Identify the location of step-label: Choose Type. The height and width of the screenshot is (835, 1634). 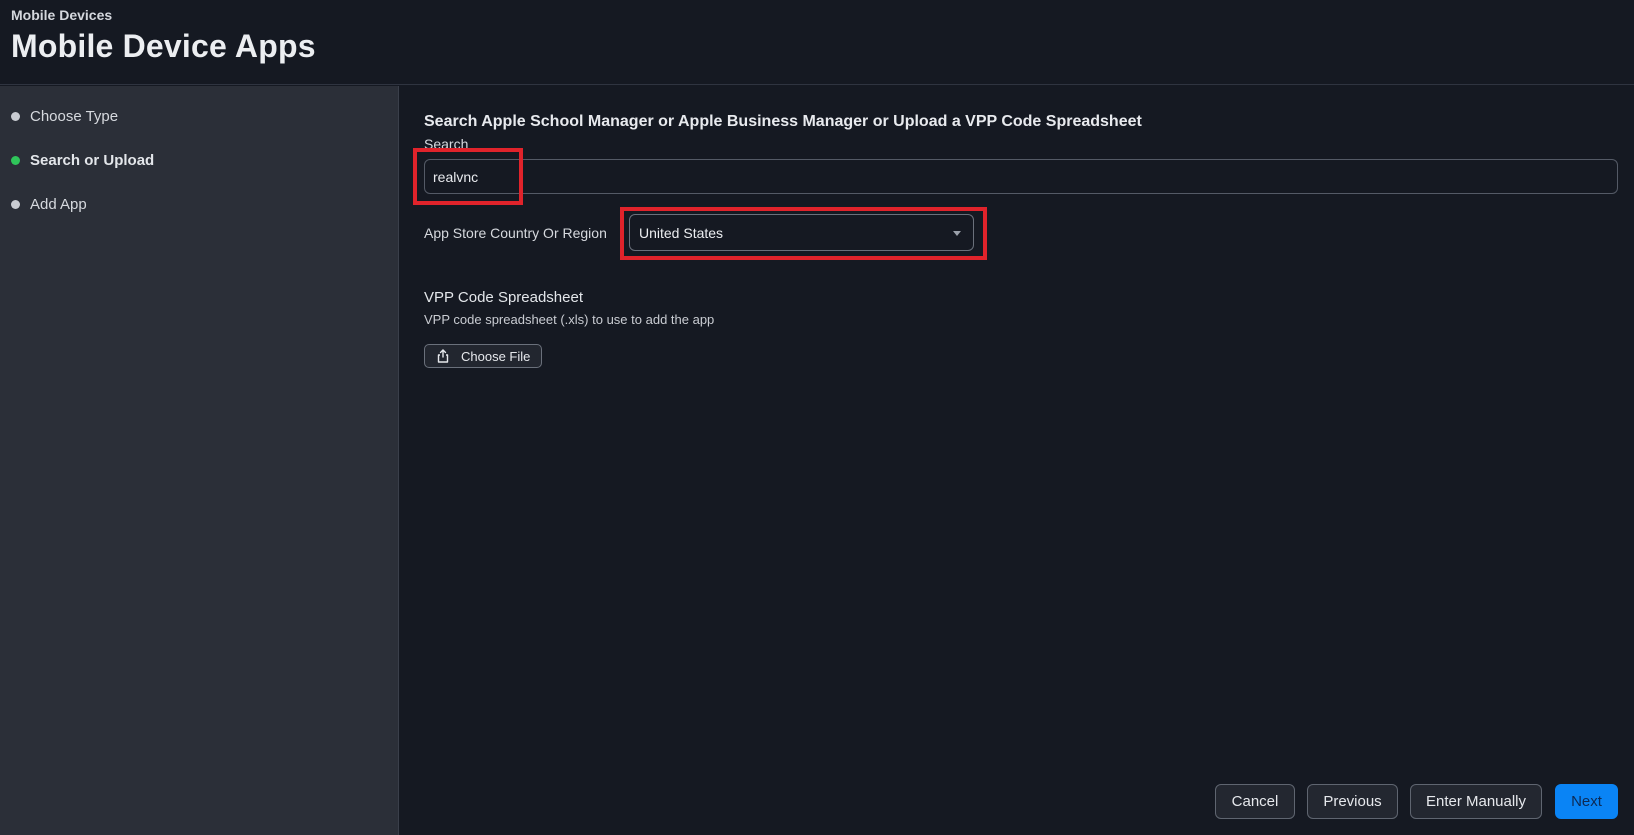
(74, 116).